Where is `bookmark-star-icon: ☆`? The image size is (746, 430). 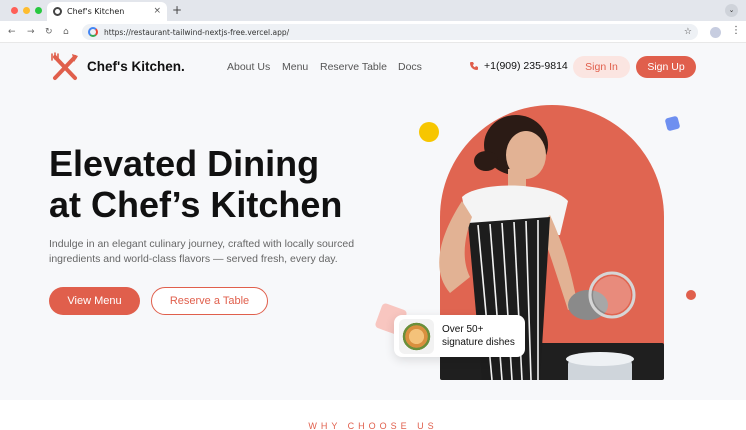 bookmark-star-icon: ☆ is located at coordinates (688, 32).